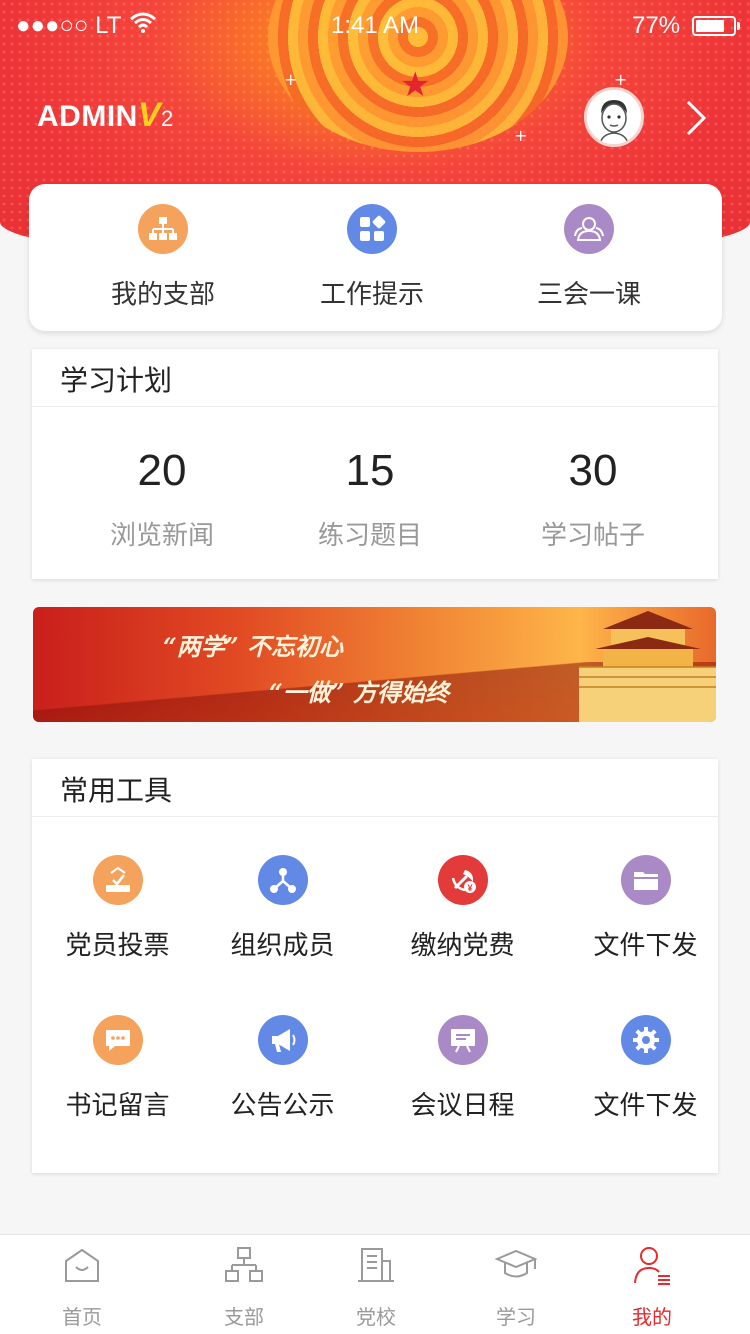 The width and height of the screenshot is (750, 1334). I want to click on study-plan-title: 学习计划, so click(375, 378).